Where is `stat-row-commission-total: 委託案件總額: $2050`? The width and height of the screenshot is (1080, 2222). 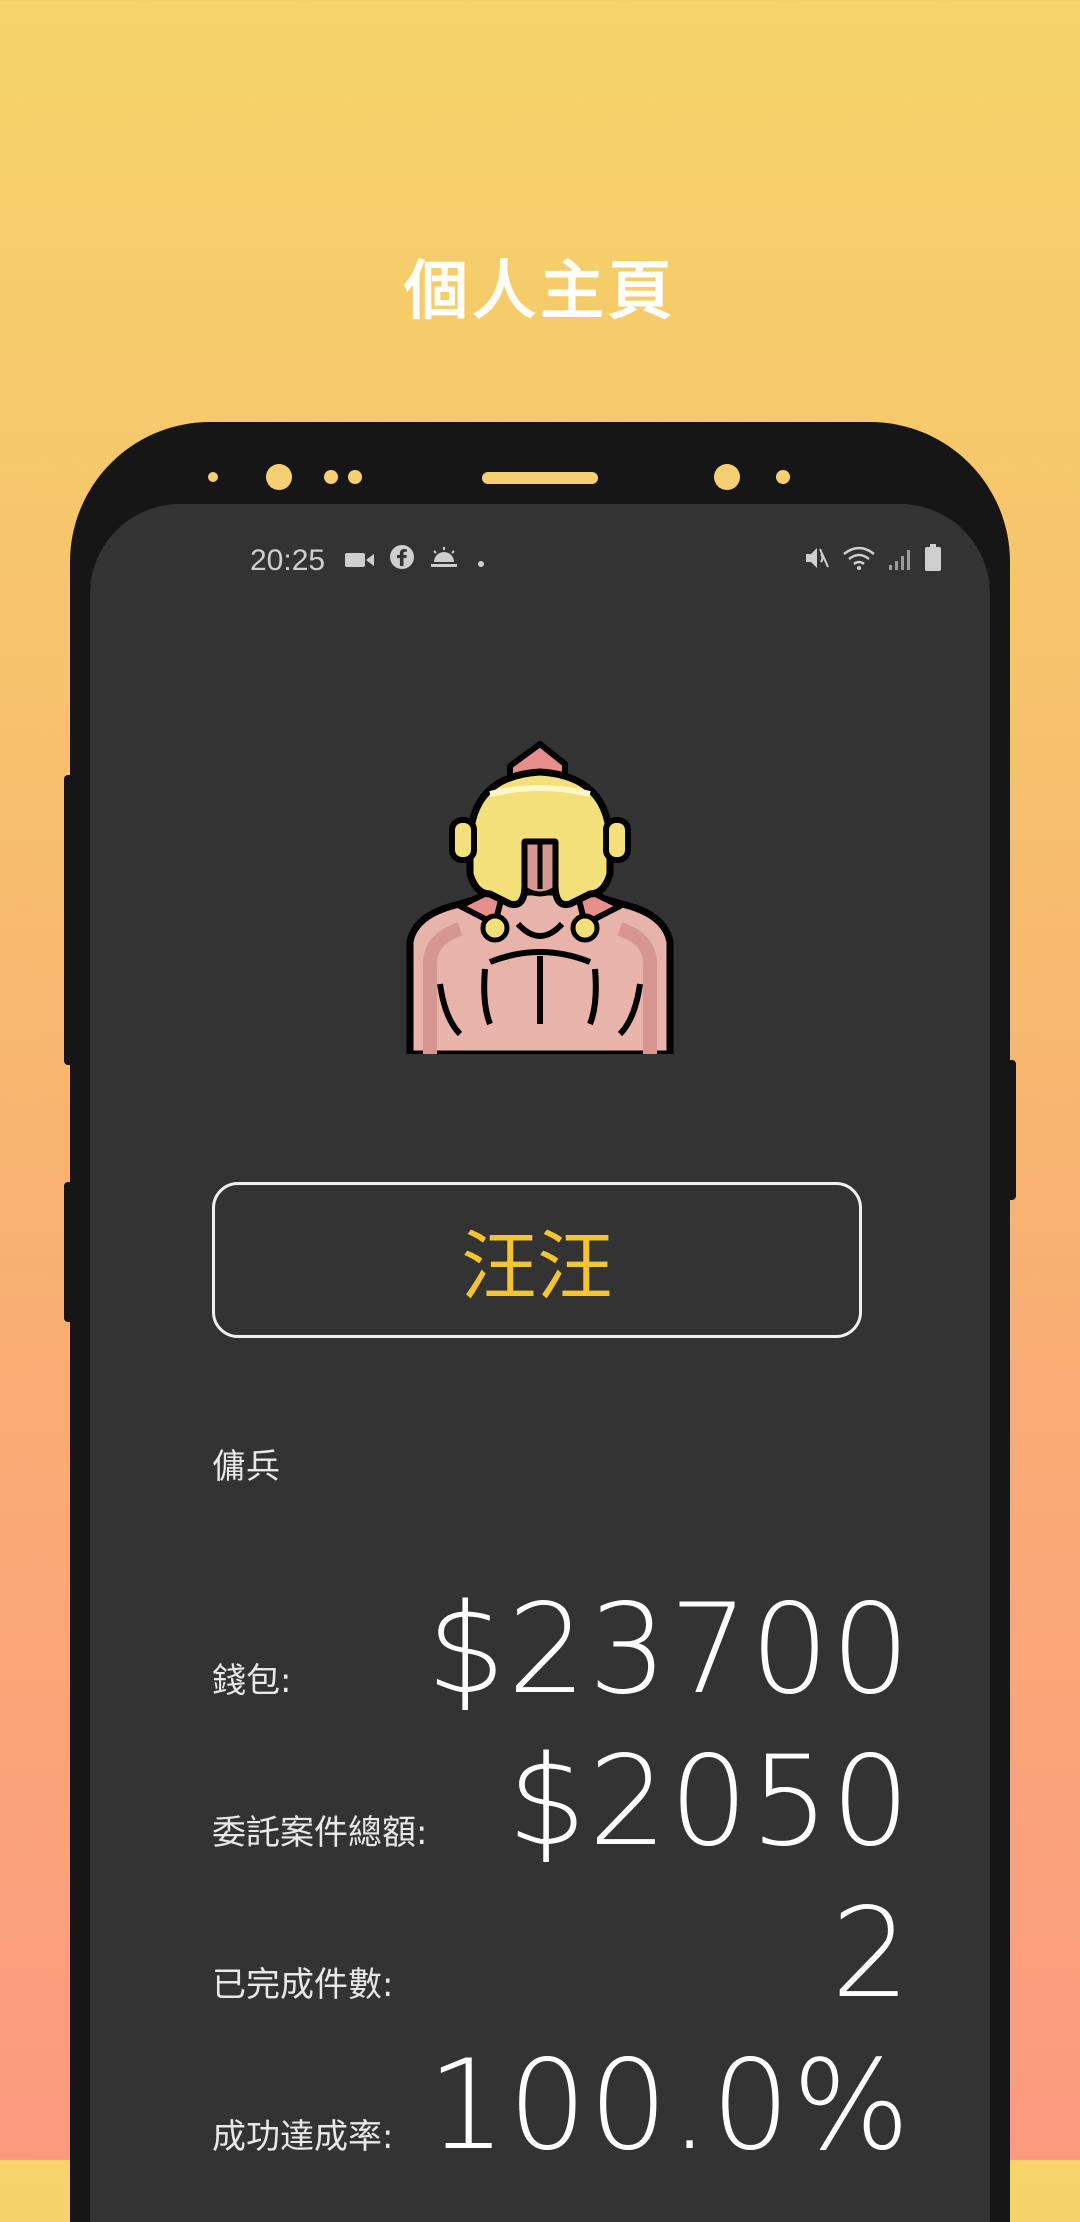
stat-row-commission-total: 委託案件總額: $2050 is located at coordinates (562, 1799).